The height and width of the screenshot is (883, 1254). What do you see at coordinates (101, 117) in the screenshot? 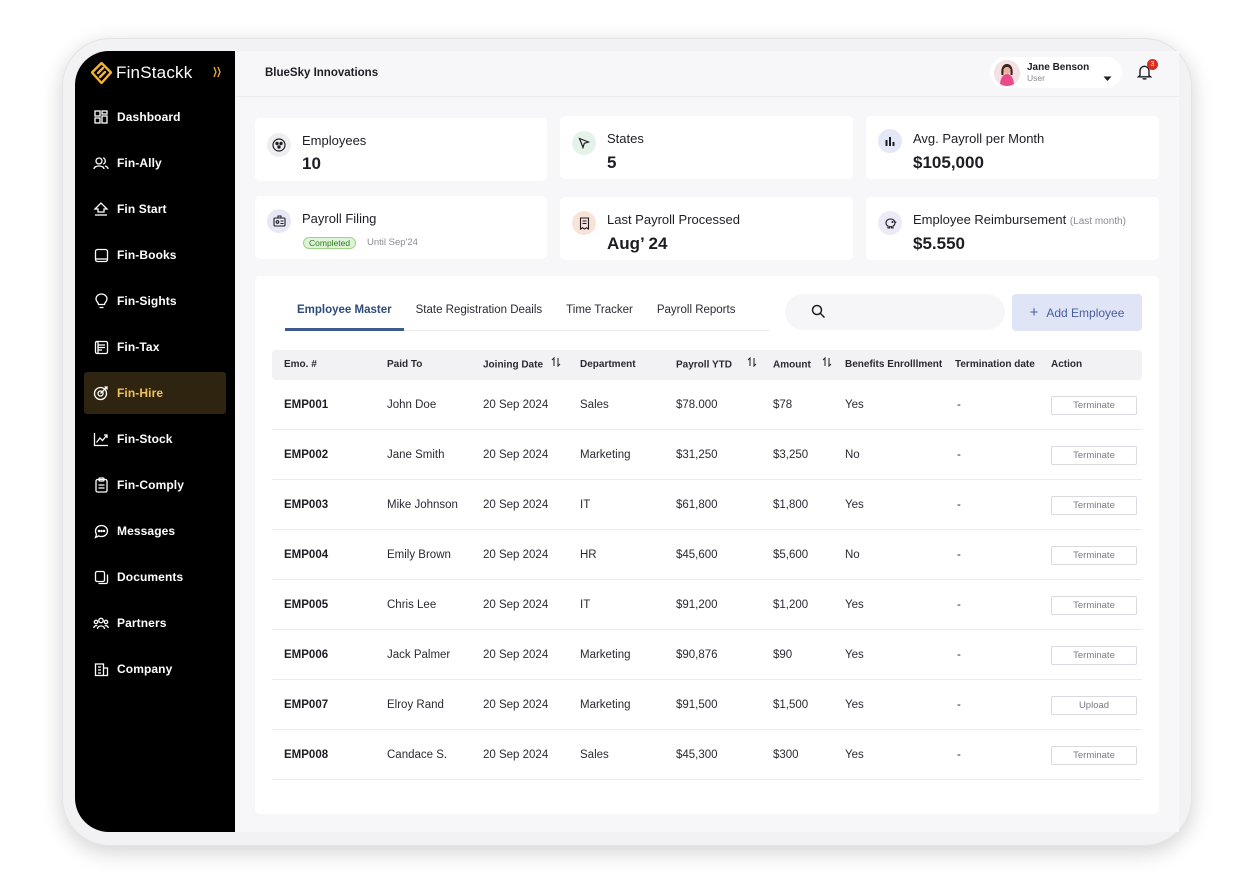
I see `grid-icon` at bounding box center [101, 117].